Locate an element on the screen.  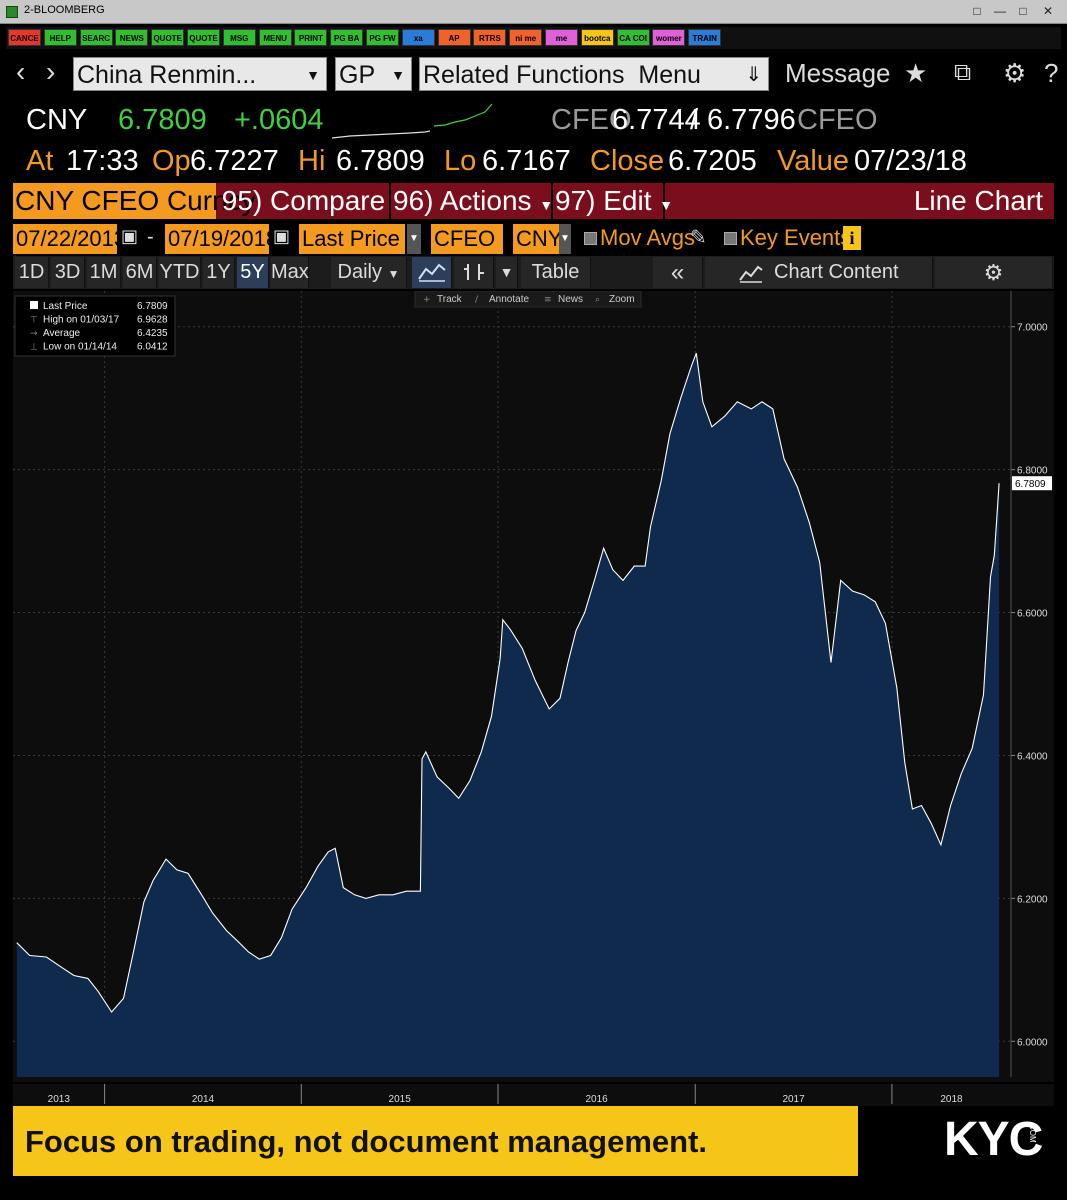
launchpad-button: PG FW is located at coordinates (382, 37).